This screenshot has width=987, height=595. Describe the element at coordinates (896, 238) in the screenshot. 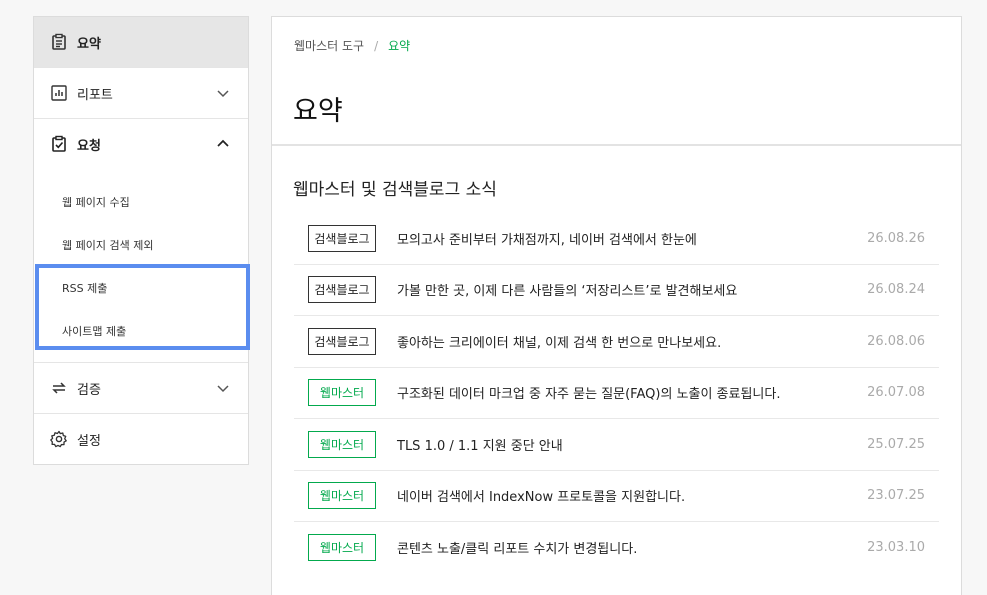

I see `news-date: 26.08.26` at that location.